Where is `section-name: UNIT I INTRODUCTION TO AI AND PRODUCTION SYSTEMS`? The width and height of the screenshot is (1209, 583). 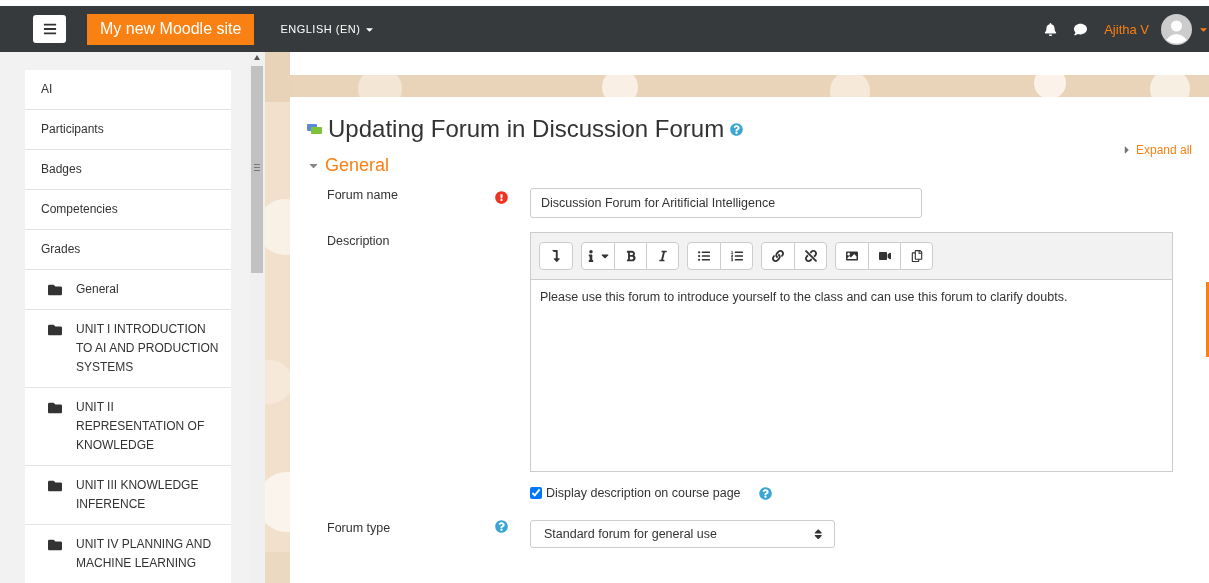 section-name: UNIT I INTRODUCTION TO AI AND PRODUCTION SYSTEMS is located at coordinates (148, 348).